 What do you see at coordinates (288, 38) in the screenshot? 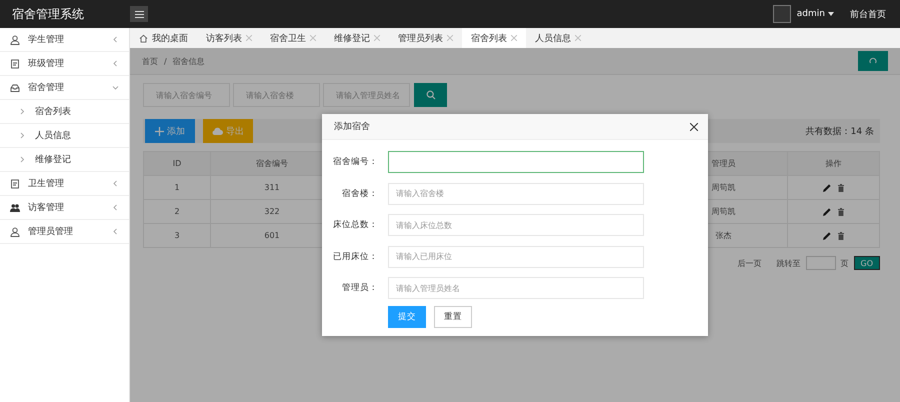
I see `tab-label: 宿舍卫生` at bounding box center [288, 38].